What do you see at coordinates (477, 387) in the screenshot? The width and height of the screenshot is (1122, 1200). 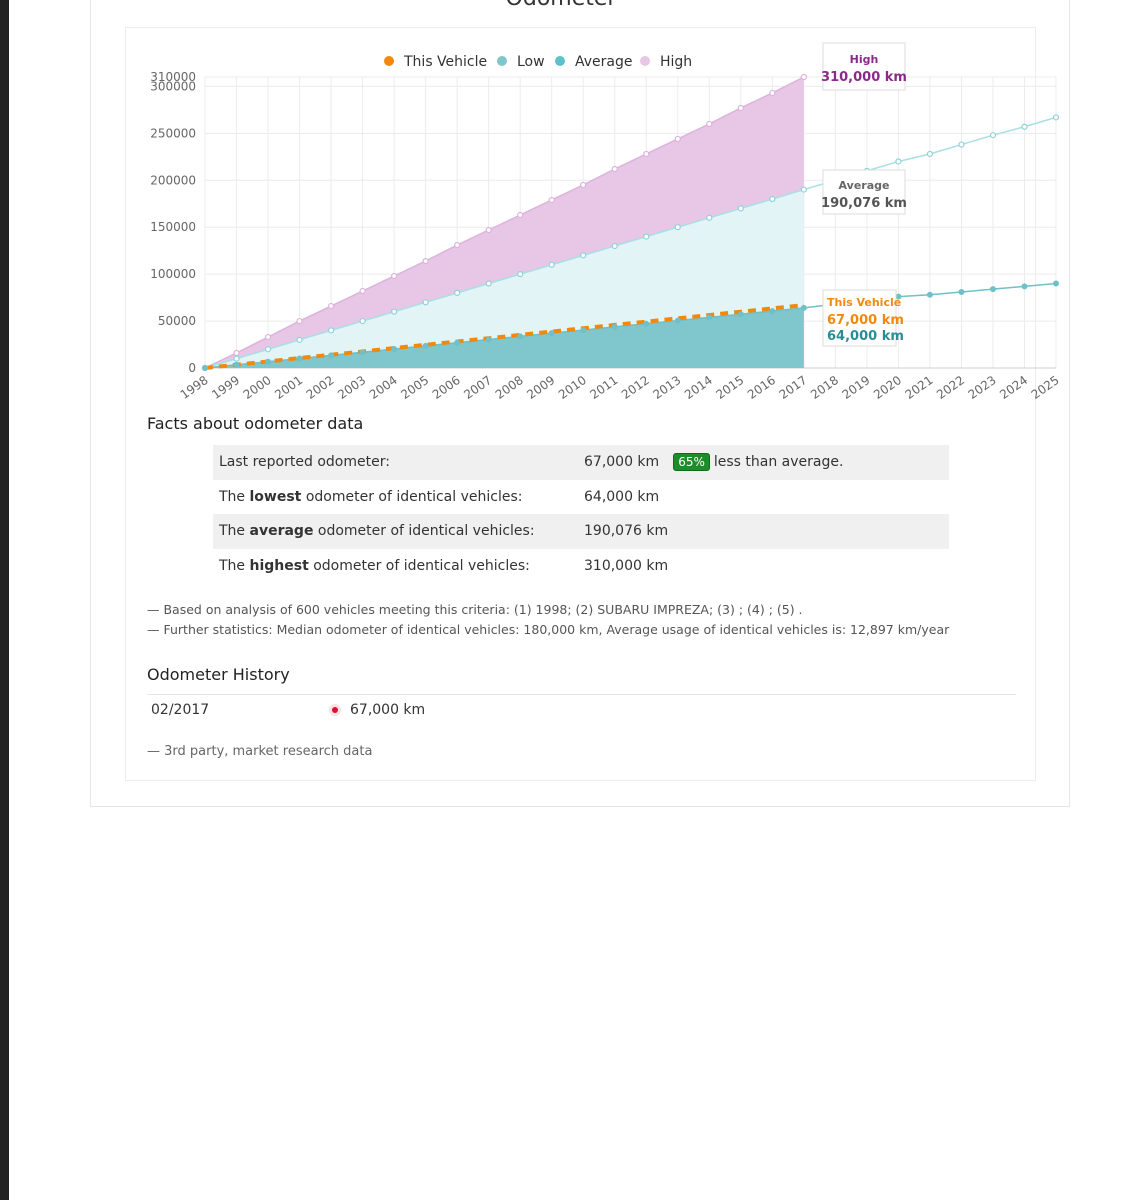 I see `x-tick-label: 2007` at bounding box center [477, 387].